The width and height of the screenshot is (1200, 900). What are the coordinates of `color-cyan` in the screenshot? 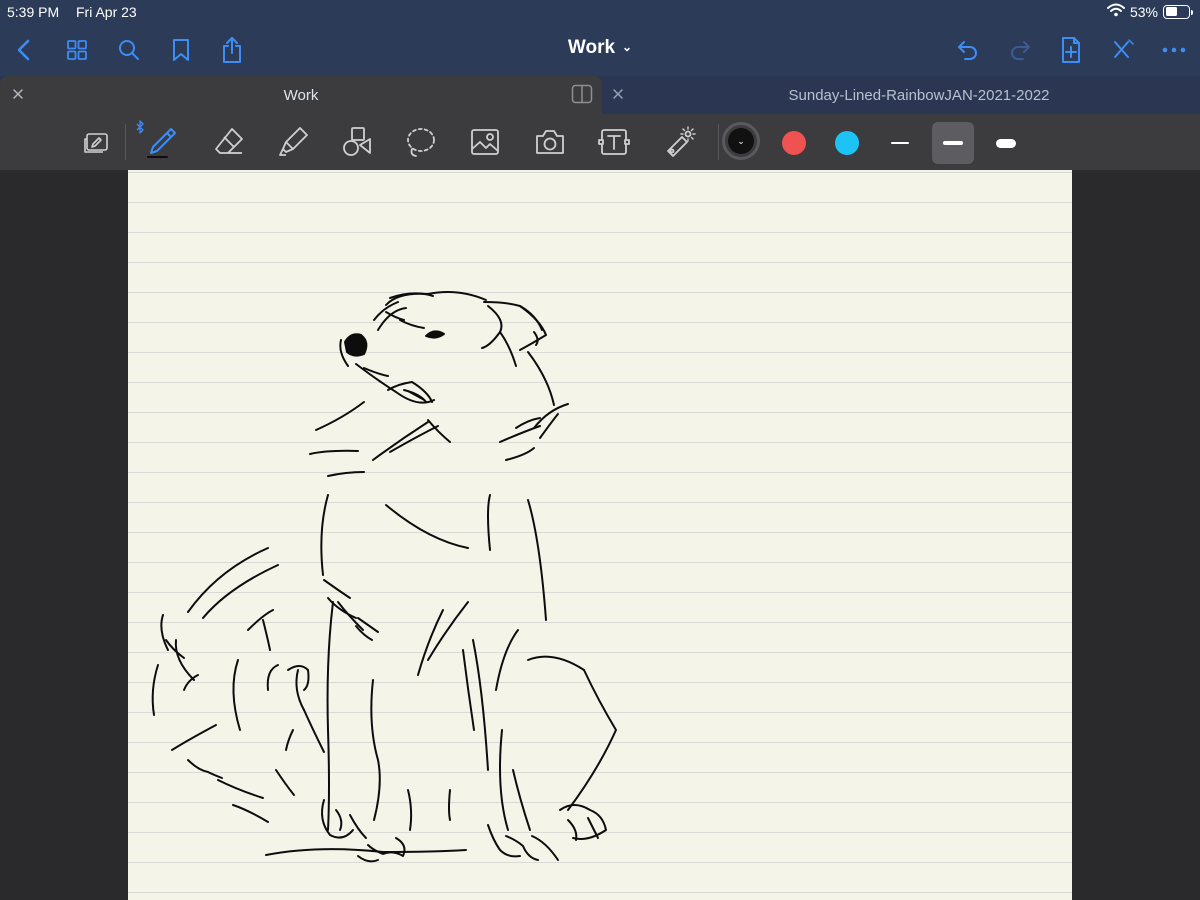 It's located at (847, 143).